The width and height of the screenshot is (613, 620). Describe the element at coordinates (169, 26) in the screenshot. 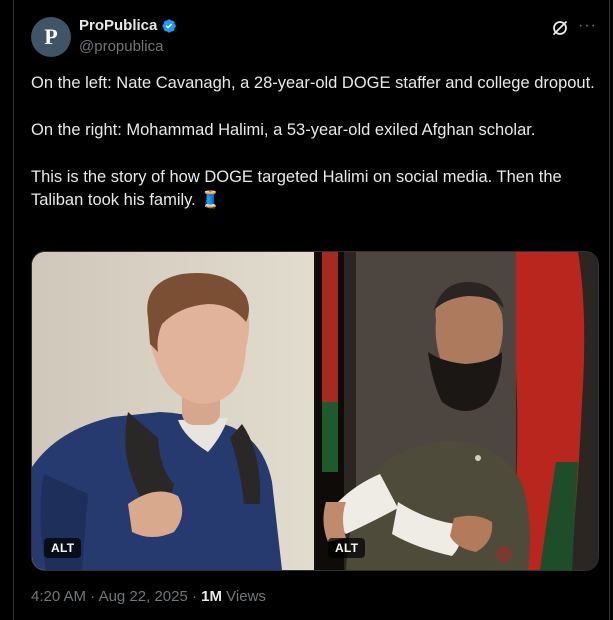

I see `verified-badge-icon` at that location.